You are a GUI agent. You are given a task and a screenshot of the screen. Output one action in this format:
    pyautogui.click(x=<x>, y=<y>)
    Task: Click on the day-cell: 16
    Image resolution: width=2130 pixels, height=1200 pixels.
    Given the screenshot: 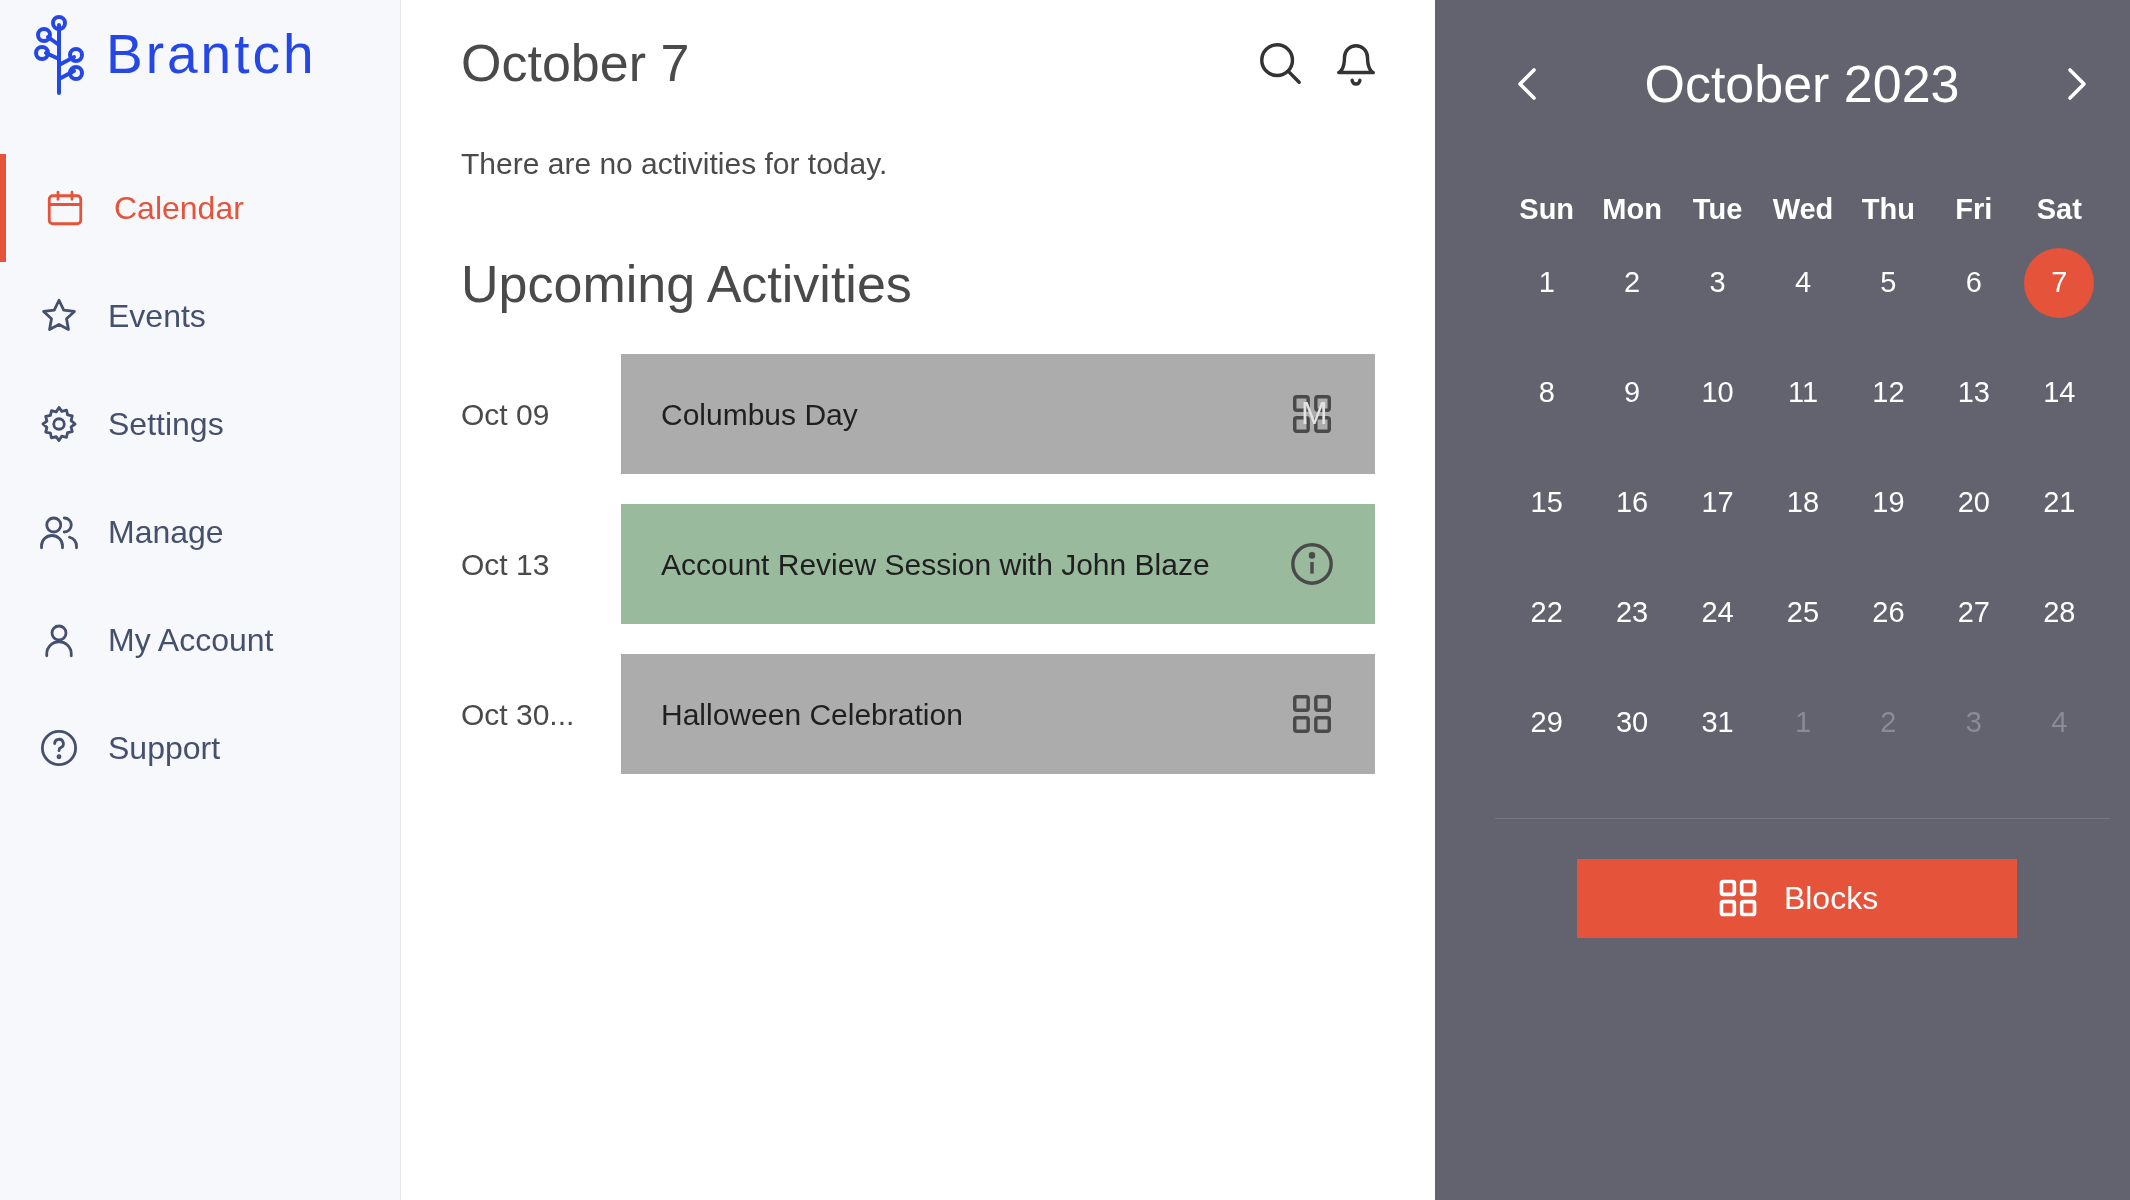 What is the action you would take?
    pyautogui.click(x=1632, y=502)
    